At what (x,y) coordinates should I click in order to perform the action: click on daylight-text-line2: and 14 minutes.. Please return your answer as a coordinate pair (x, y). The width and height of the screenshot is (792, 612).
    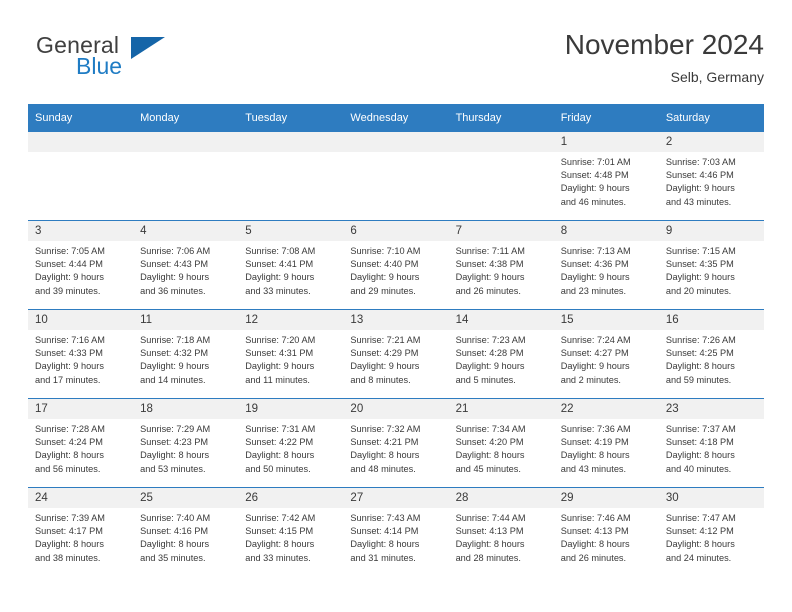
    Looking at the image, I should click on (173, 379).